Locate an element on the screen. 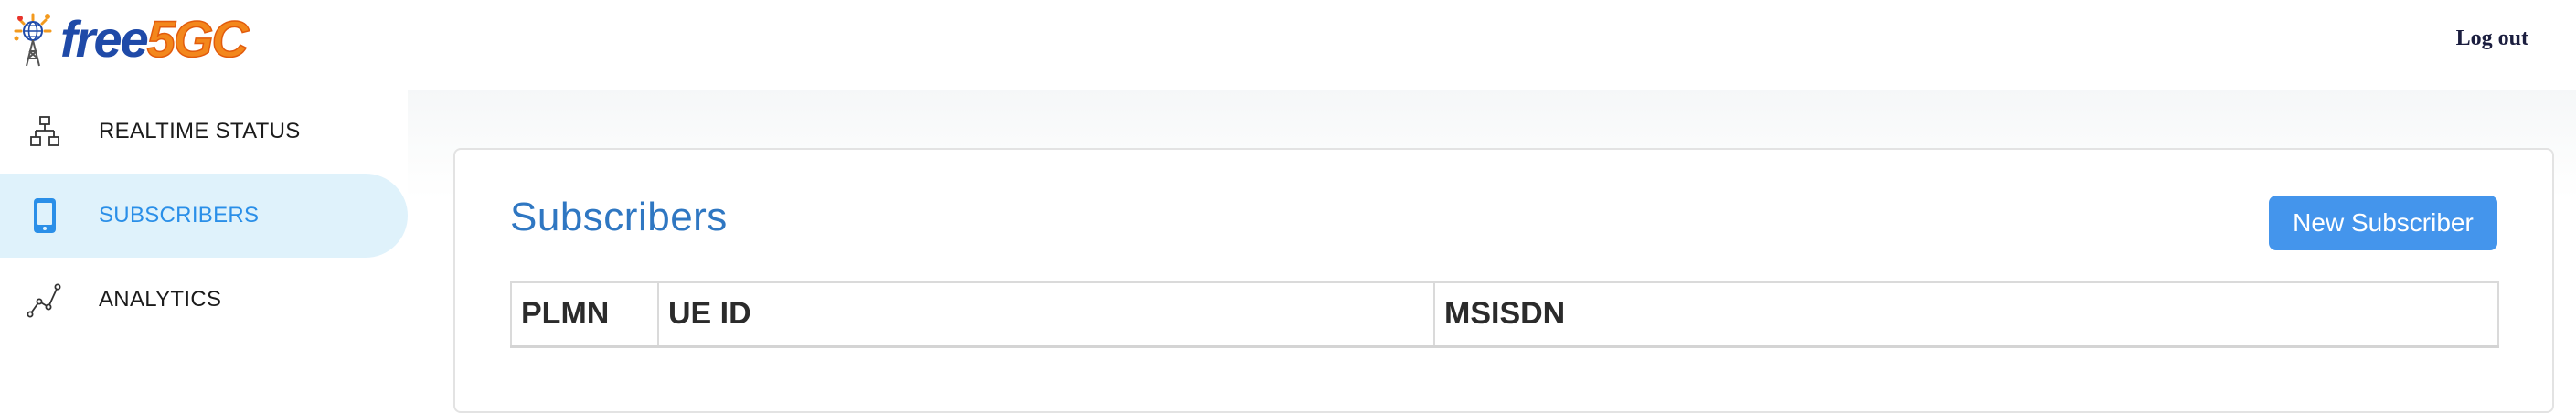 This screenshot has height=413, width=2576. antenna-globe-icon is located at coordinates (33, 40).